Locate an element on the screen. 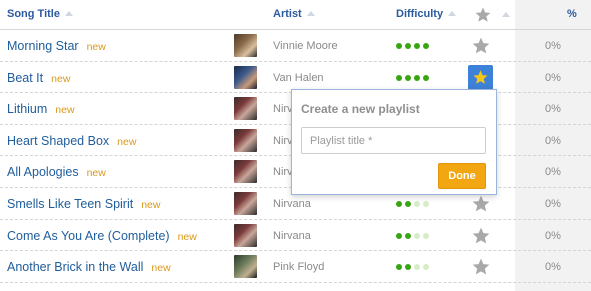  song-title-cell: Another Brick in the Wall new is located at coordinates (89, 267).